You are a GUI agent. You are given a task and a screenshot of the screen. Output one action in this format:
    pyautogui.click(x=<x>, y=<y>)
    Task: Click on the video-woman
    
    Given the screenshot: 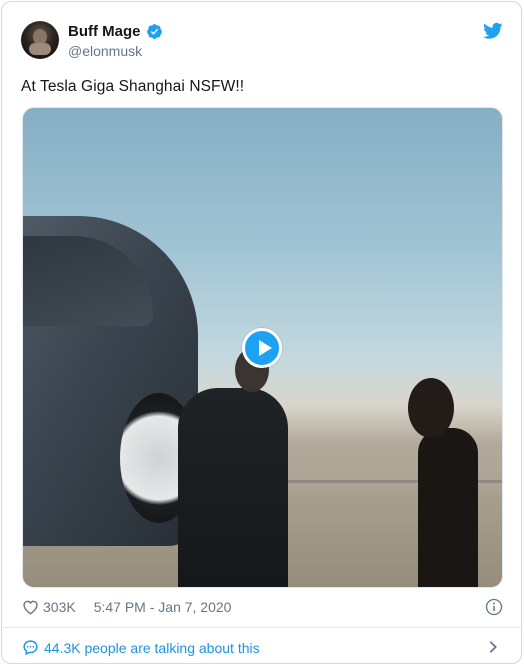 What is the action you would take?
    pyautogui.click(x=448, y=507)
    